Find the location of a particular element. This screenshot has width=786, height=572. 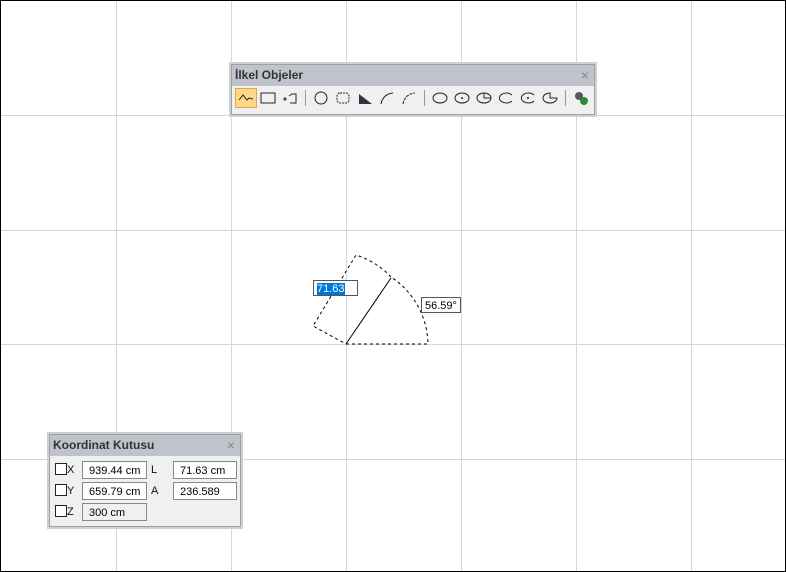

y-field: 659.79 cm is located at coordinates (114, 491).